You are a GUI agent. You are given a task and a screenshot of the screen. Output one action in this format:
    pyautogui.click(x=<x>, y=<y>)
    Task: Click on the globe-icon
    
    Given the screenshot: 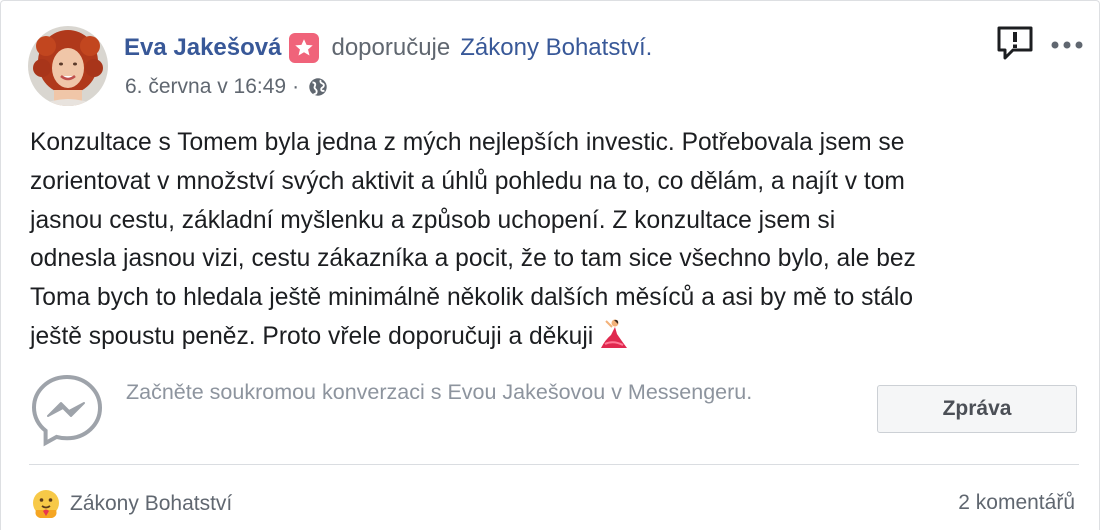 What is the action you would take?
    pyautogui.click(x=318, y=87)
    